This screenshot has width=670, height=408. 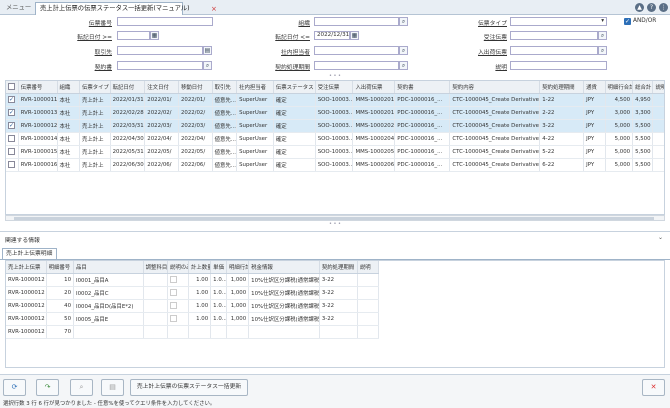 I want to click on keiyakusho-input, so click(x=160, y=65).